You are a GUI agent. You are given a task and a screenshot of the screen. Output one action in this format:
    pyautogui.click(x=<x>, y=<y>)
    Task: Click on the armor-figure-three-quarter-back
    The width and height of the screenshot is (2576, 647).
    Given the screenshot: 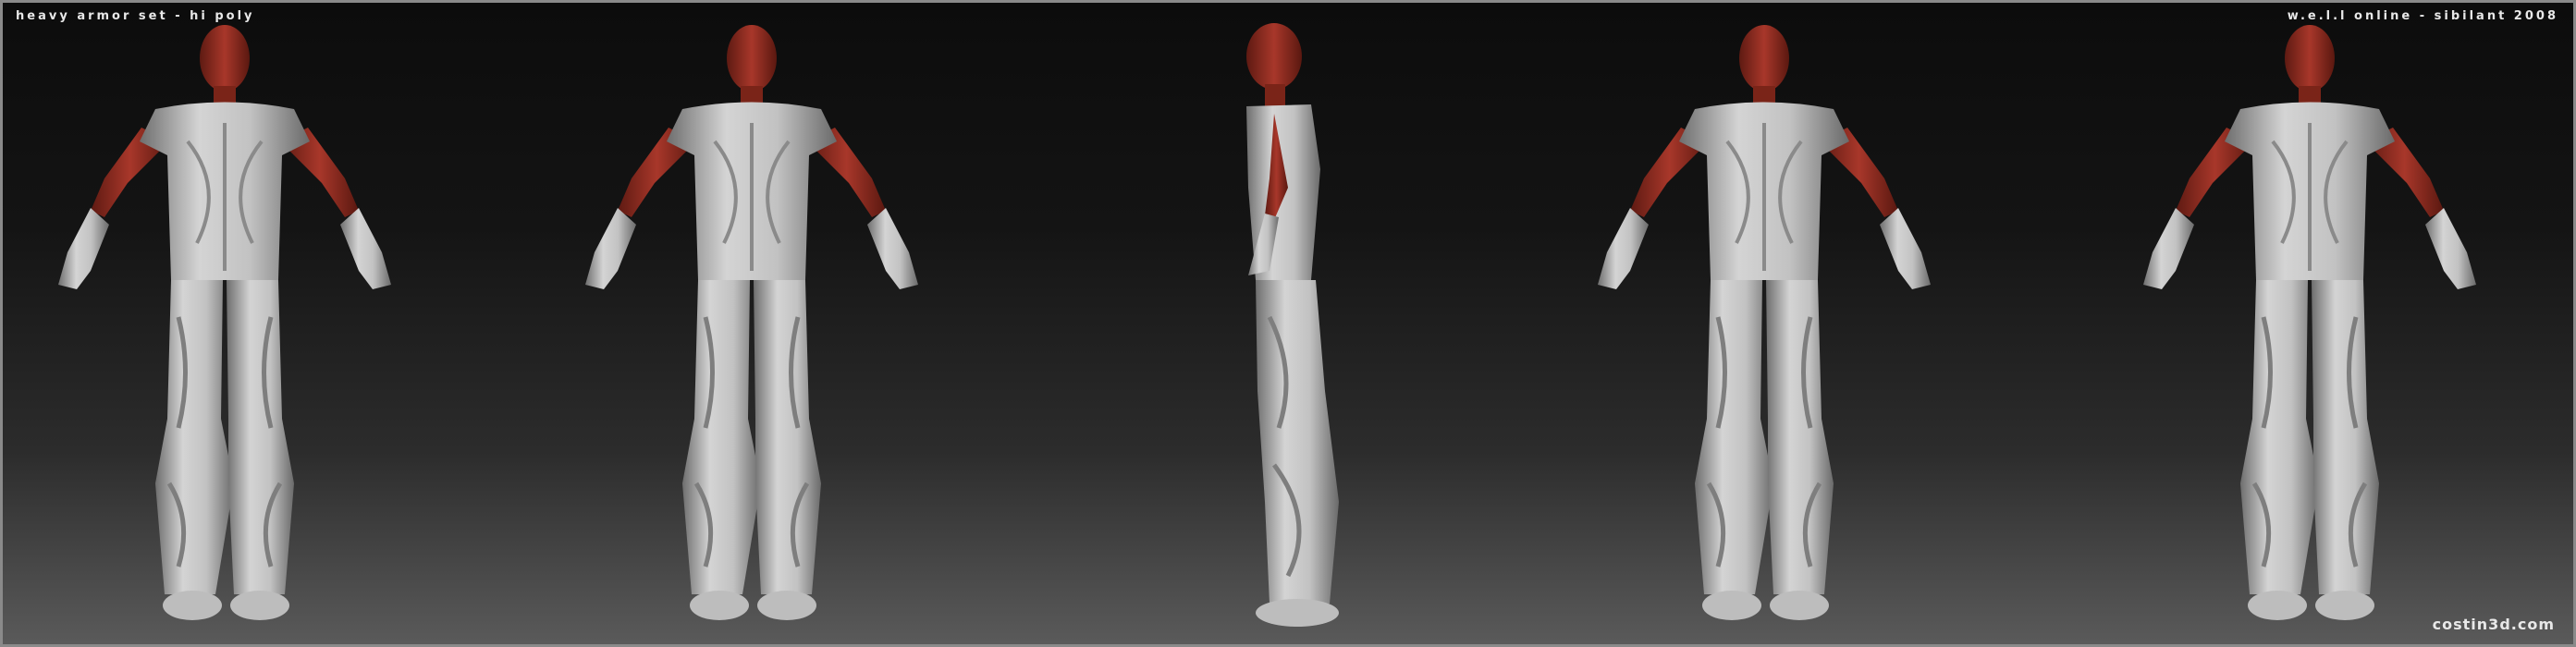 What is the action you would take?
    pyautogui.click(x=1764, y=325)
    